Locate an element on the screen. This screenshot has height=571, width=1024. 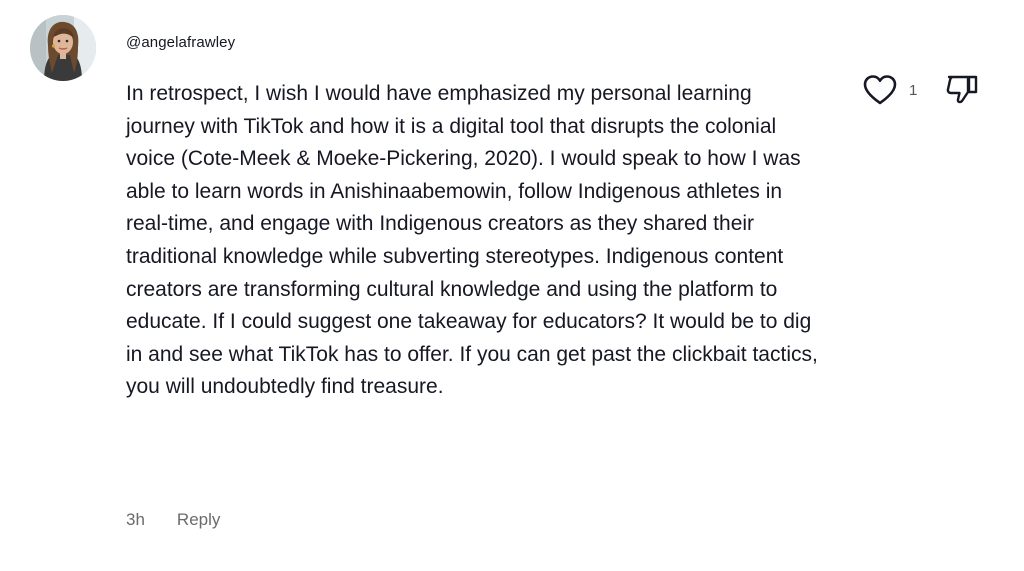
like-button: 1 is located at coordinates (889, 90).